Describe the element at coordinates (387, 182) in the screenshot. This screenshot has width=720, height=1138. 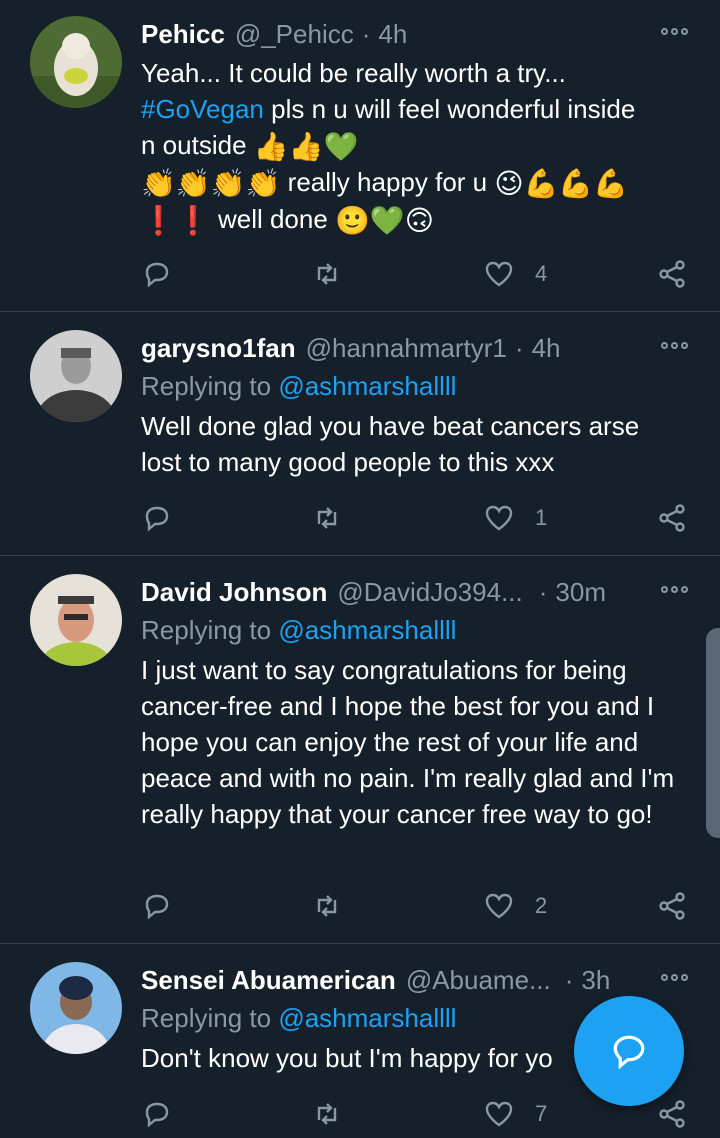
I see `tweet-text-line: really happy for u` at that location.